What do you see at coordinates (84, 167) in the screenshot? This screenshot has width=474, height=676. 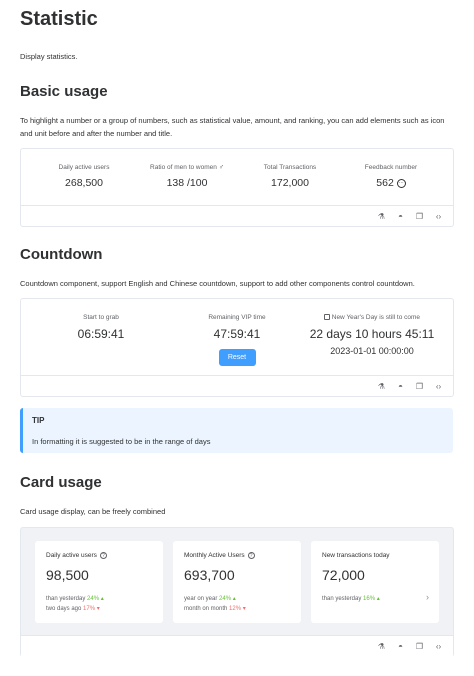 I see `stat-title: Daily active users` at bounding box center [84, 167].